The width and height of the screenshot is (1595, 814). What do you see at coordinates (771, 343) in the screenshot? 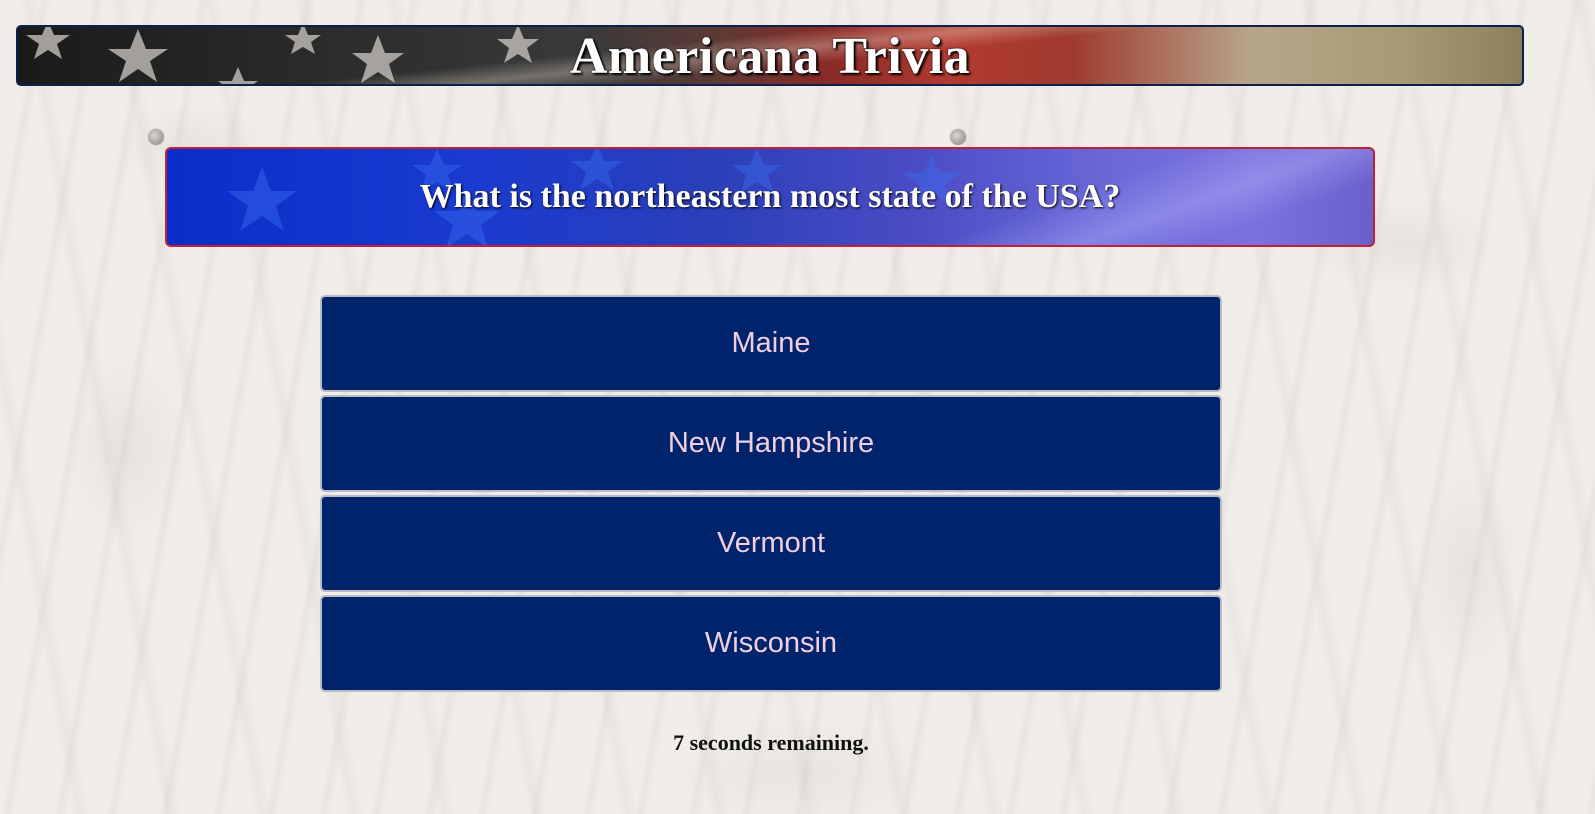
I see `answer-button-maine: Maine` at bounding box center [771, 343].